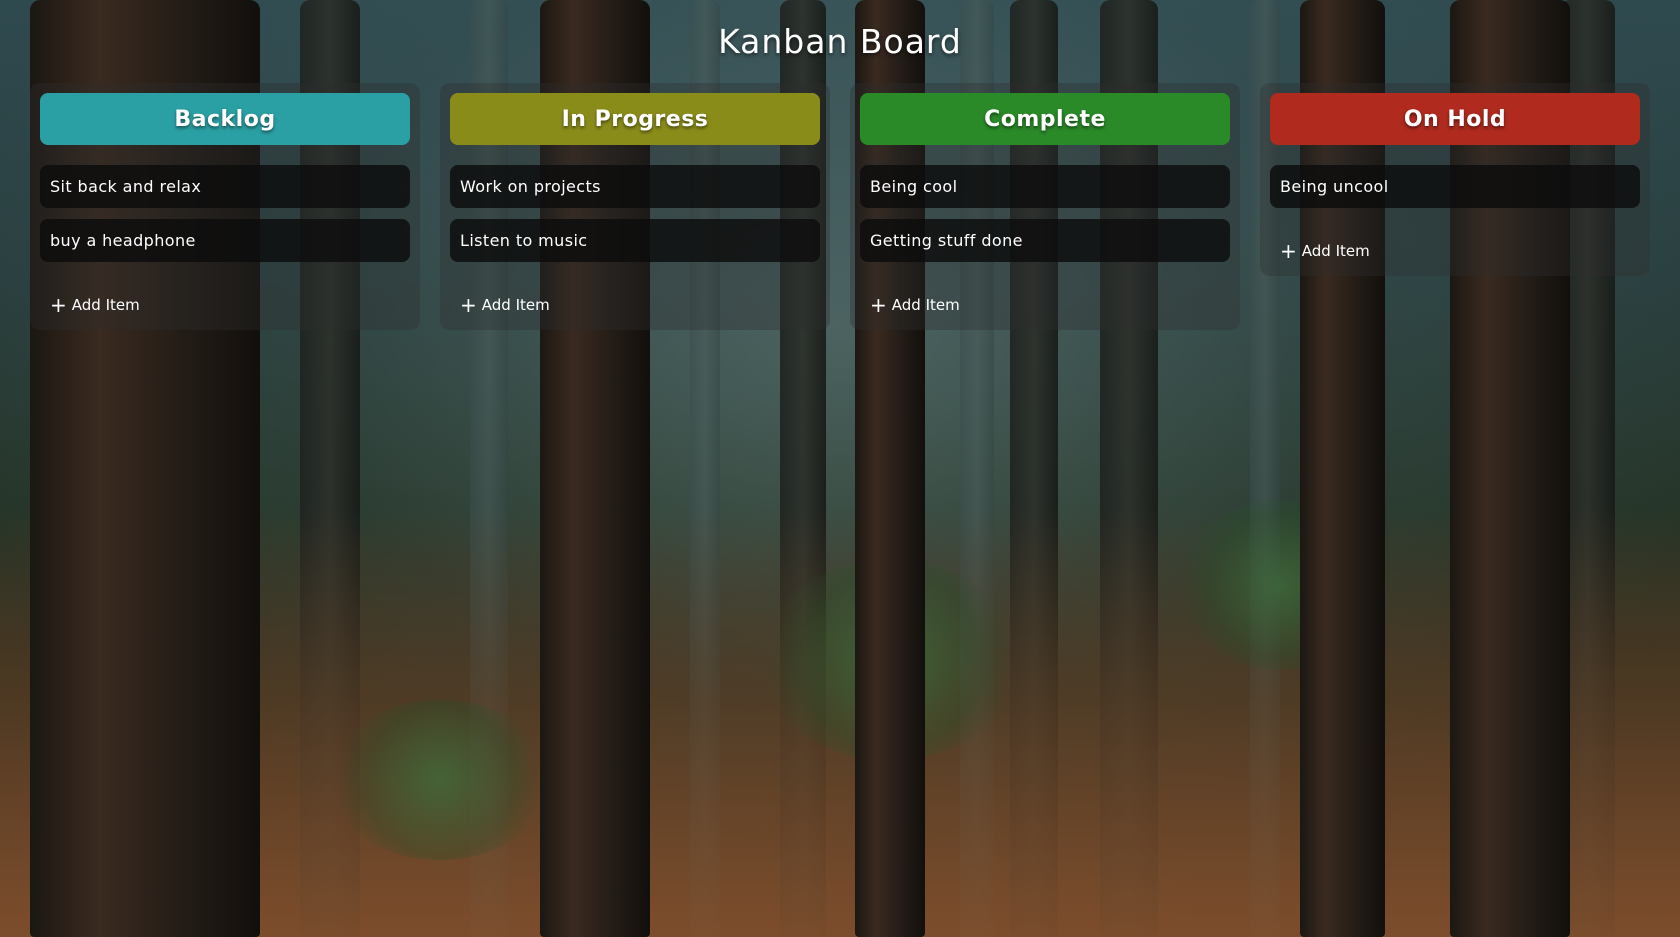 The image size is (1680, 937). I want to click on item-list: Work on projects Listen to music, so click(635, 203).